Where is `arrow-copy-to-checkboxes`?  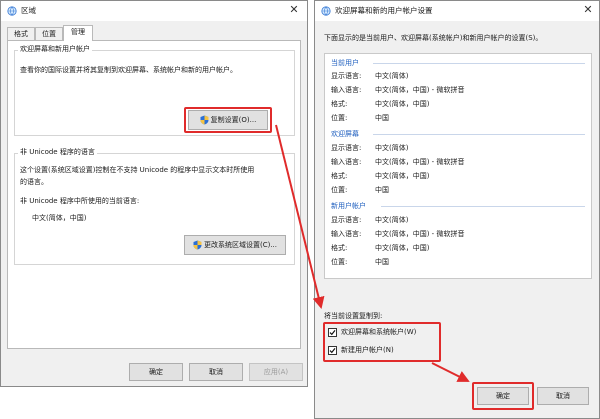 arrow-copy-to-checkboxes is located at coordinates (300, 216).